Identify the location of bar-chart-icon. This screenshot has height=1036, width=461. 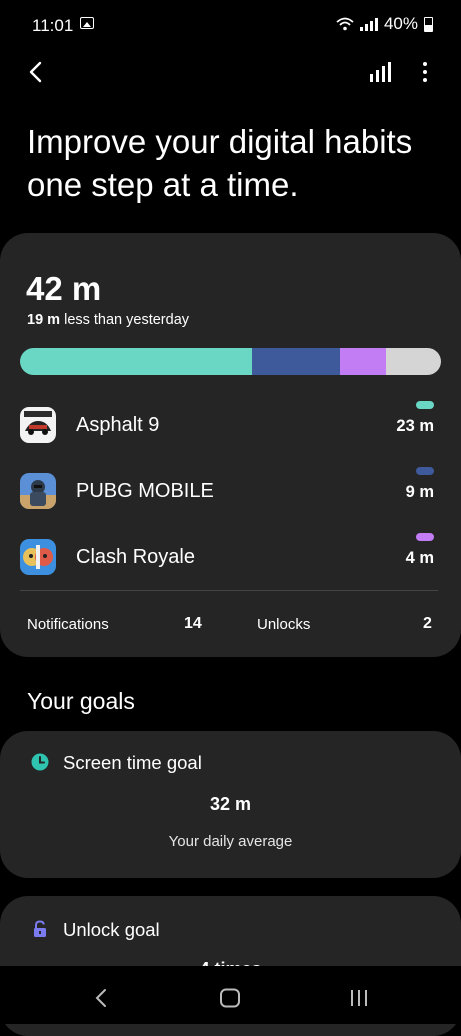
(380, 72).